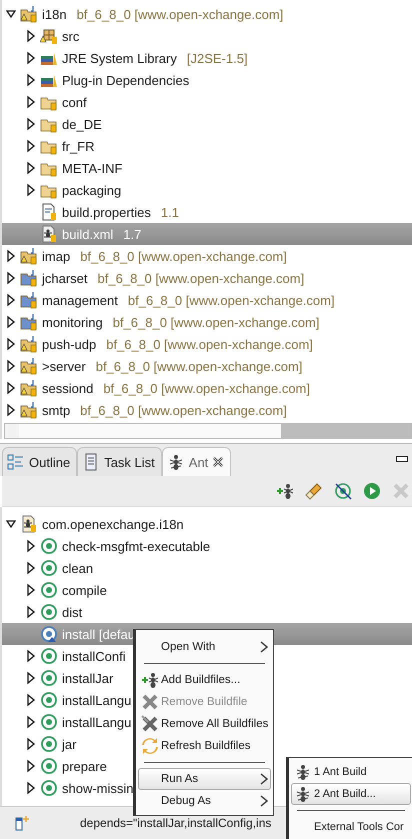  Describe the element at coordinates (65, 278) in the screenshot. I see `tree-item-label: jcharset` at that location.